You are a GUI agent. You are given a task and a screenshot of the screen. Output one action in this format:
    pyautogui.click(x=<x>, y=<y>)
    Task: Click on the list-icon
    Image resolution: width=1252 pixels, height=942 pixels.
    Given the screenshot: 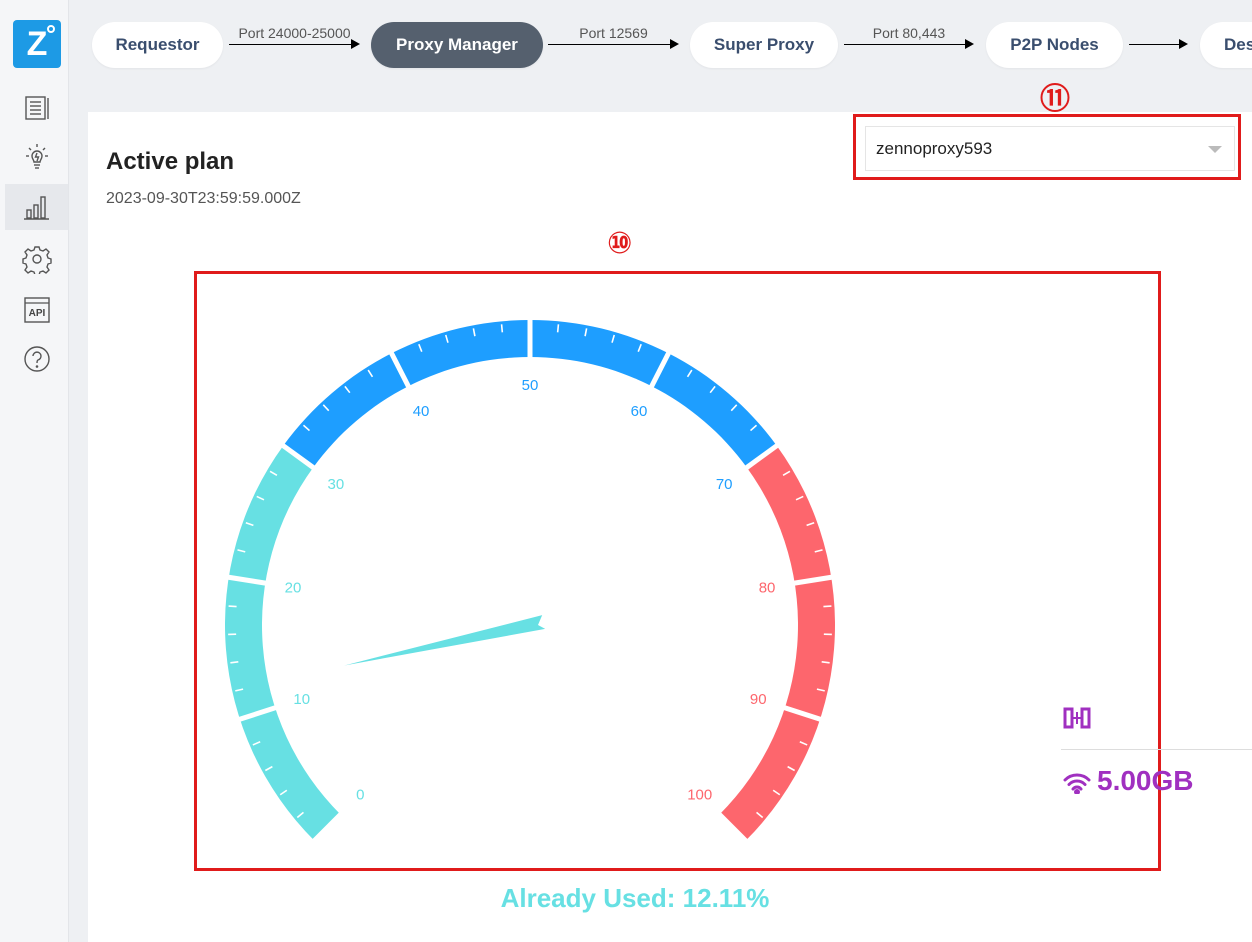 What is the action you would take?
    pyautogui.click(x=36, y=108)
    